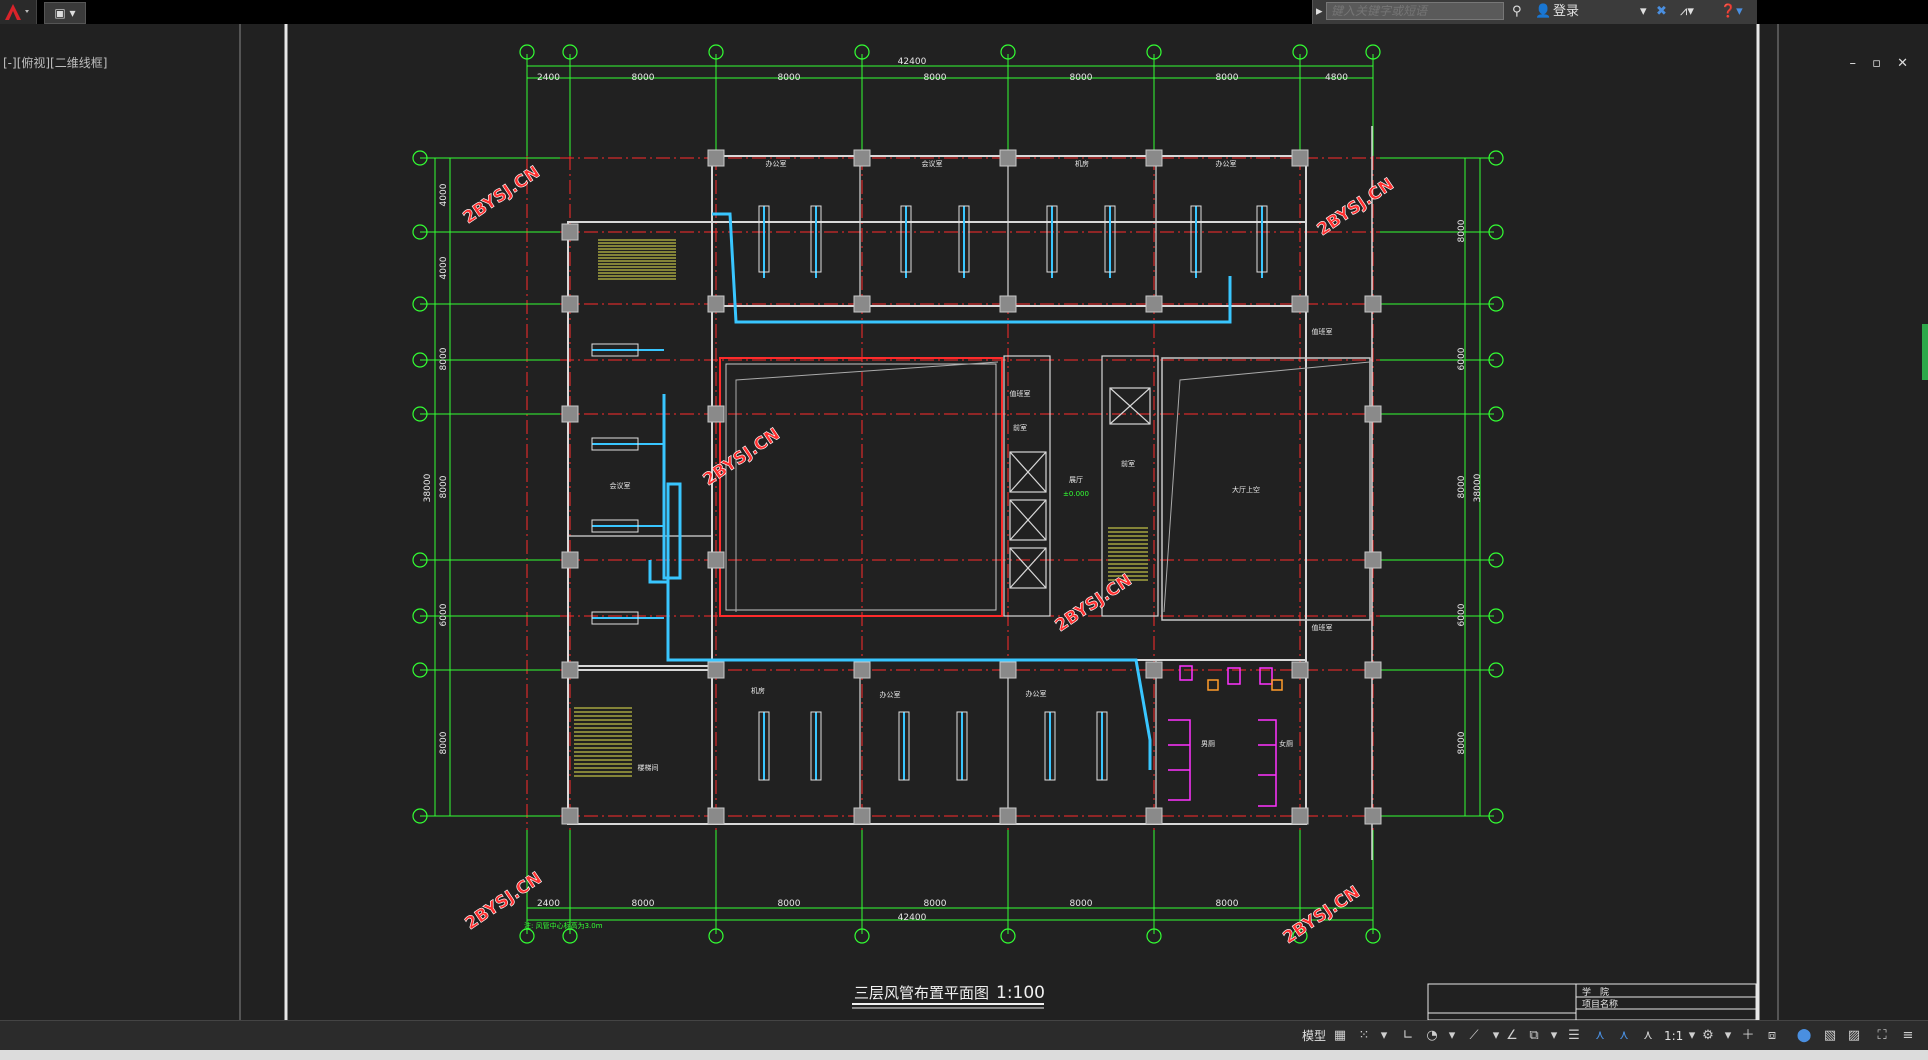 The height and width of the screenshot is (1060, 1928). I want to click on drawing-title: 三层风管布置平面图, so click(921, 993).